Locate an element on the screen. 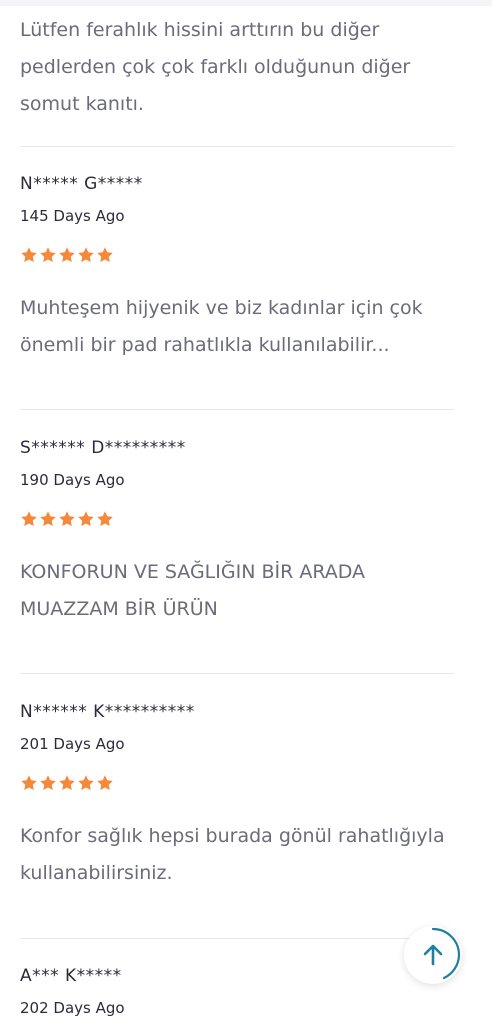 The height and width of the screenshot is (1022, 492). reviewer-name: N***** G***** is located at coordinates (81, 184).